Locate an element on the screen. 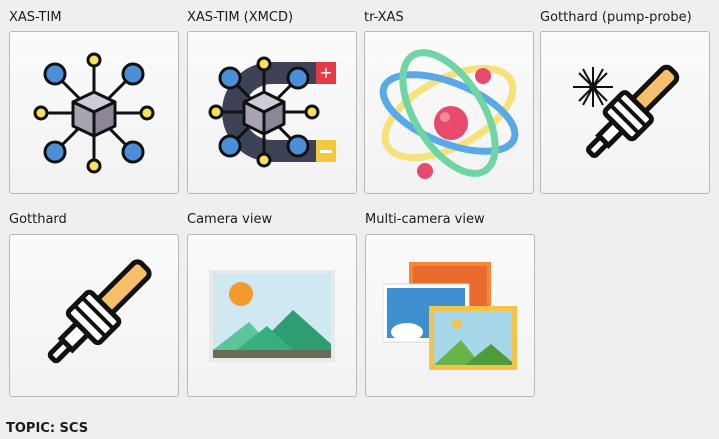  landscape-image-icon is located at coordinates (272, 315).